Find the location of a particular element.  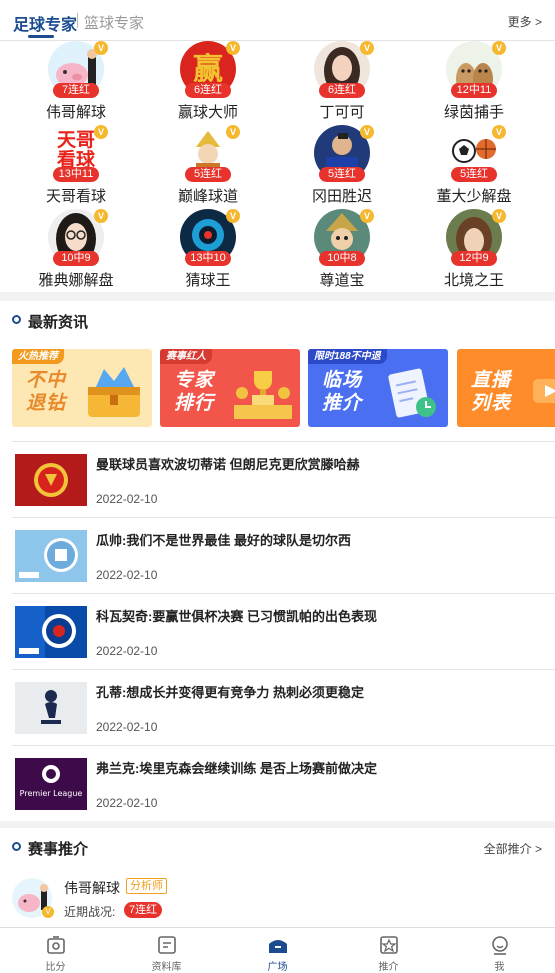

news-item: 曼联球员喜欢波切蒂诺 但朗尼克更欣赏滕哈赫 2022-02-10 is located at coordinates (283, 479).